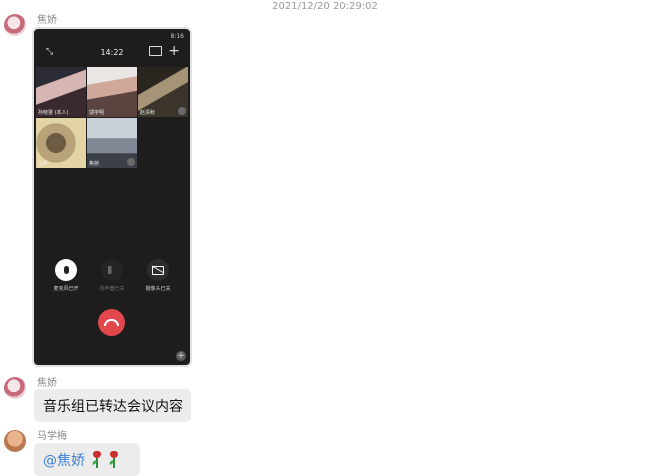 This screenshot has height=476, width=650. What do you see at coordinates (87, 459) in the screenshot?
I see `message-bubble: @焦娇` at bounding box center [87, 459].